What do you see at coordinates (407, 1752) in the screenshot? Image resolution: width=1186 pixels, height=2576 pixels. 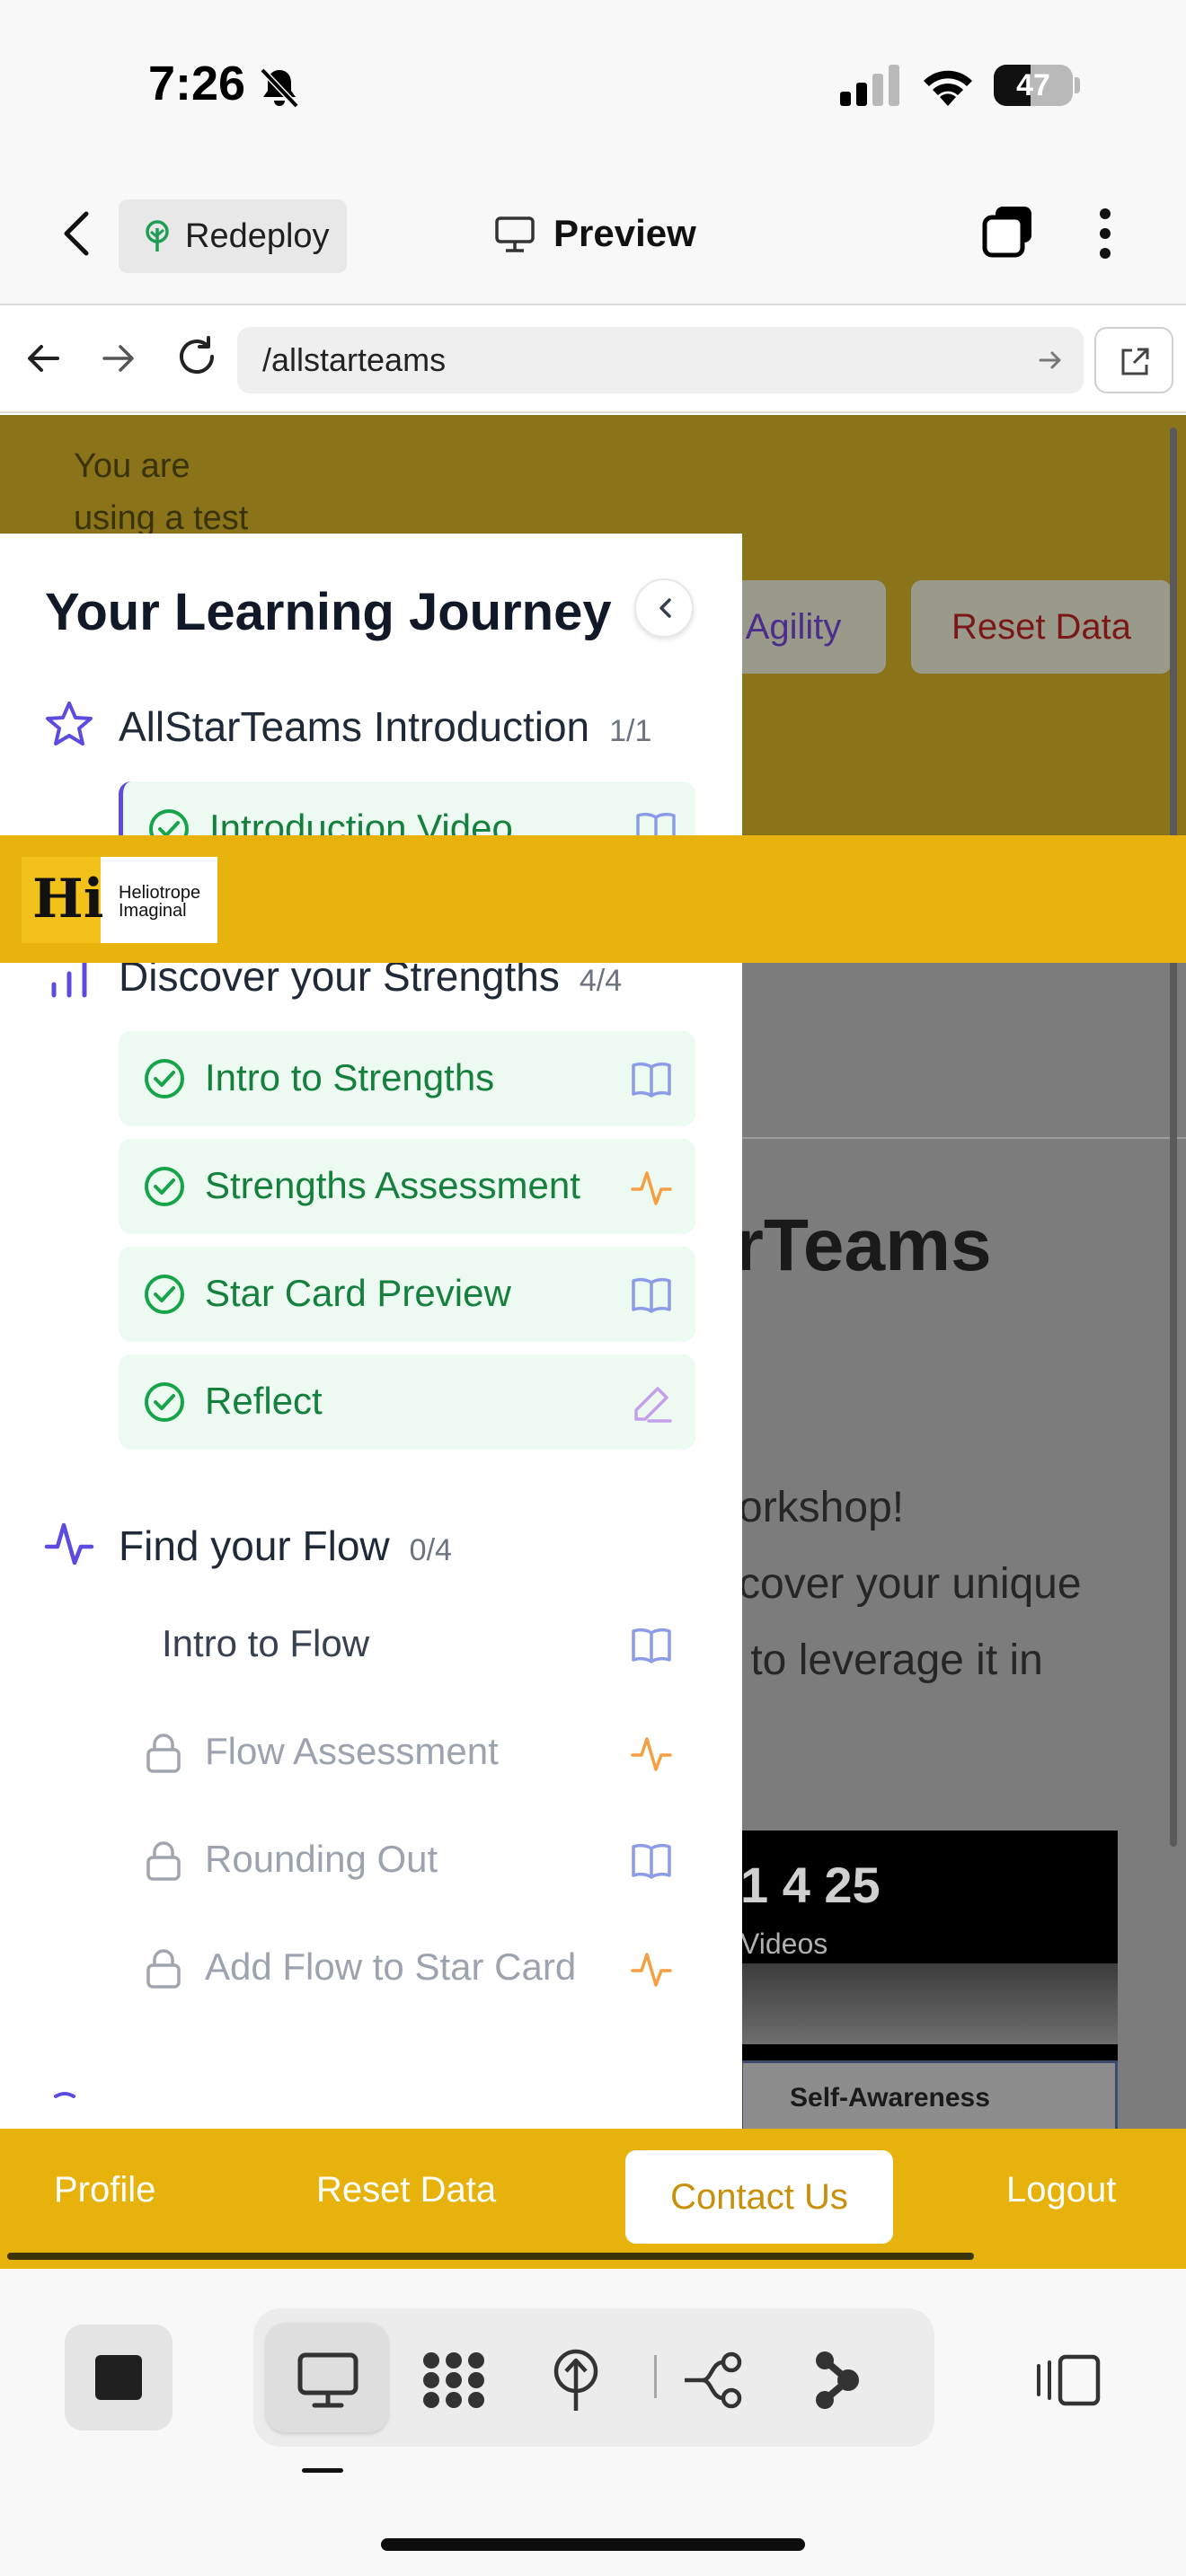 I see `sidebar-item-flow-assessment: Flow Assessment` at bounding box center [407, 1752].